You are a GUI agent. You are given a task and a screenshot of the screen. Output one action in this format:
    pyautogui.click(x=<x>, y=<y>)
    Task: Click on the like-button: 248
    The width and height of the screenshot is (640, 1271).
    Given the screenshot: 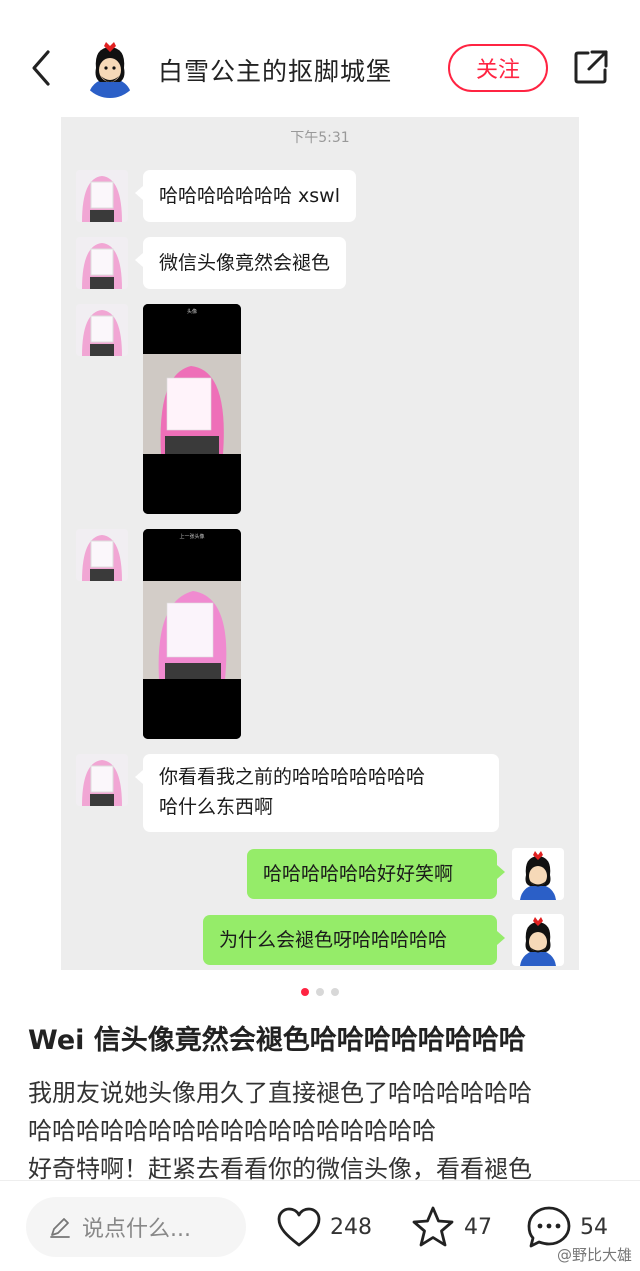 What is the action you would take?
    pyautogui.click(x=324, y=1227)
    